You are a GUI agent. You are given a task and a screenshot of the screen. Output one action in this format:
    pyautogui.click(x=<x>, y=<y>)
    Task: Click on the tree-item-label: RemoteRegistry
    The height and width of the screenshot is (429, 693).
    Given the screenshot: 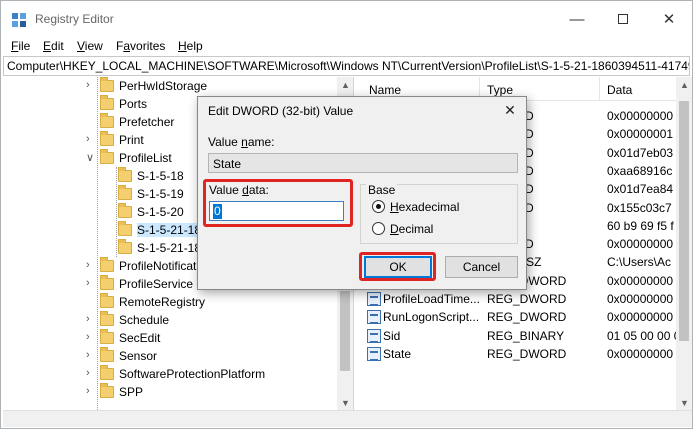 What is the action you would take?
    pyautogui.click(x=162, y=302)
    